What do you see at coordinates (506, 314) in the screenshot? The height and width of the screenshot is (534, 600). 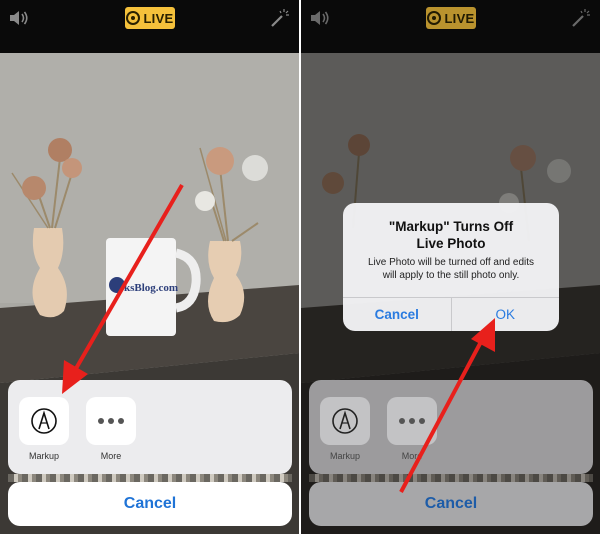 I see `alert-ok-button: OK` at bounding box center [506, 314].